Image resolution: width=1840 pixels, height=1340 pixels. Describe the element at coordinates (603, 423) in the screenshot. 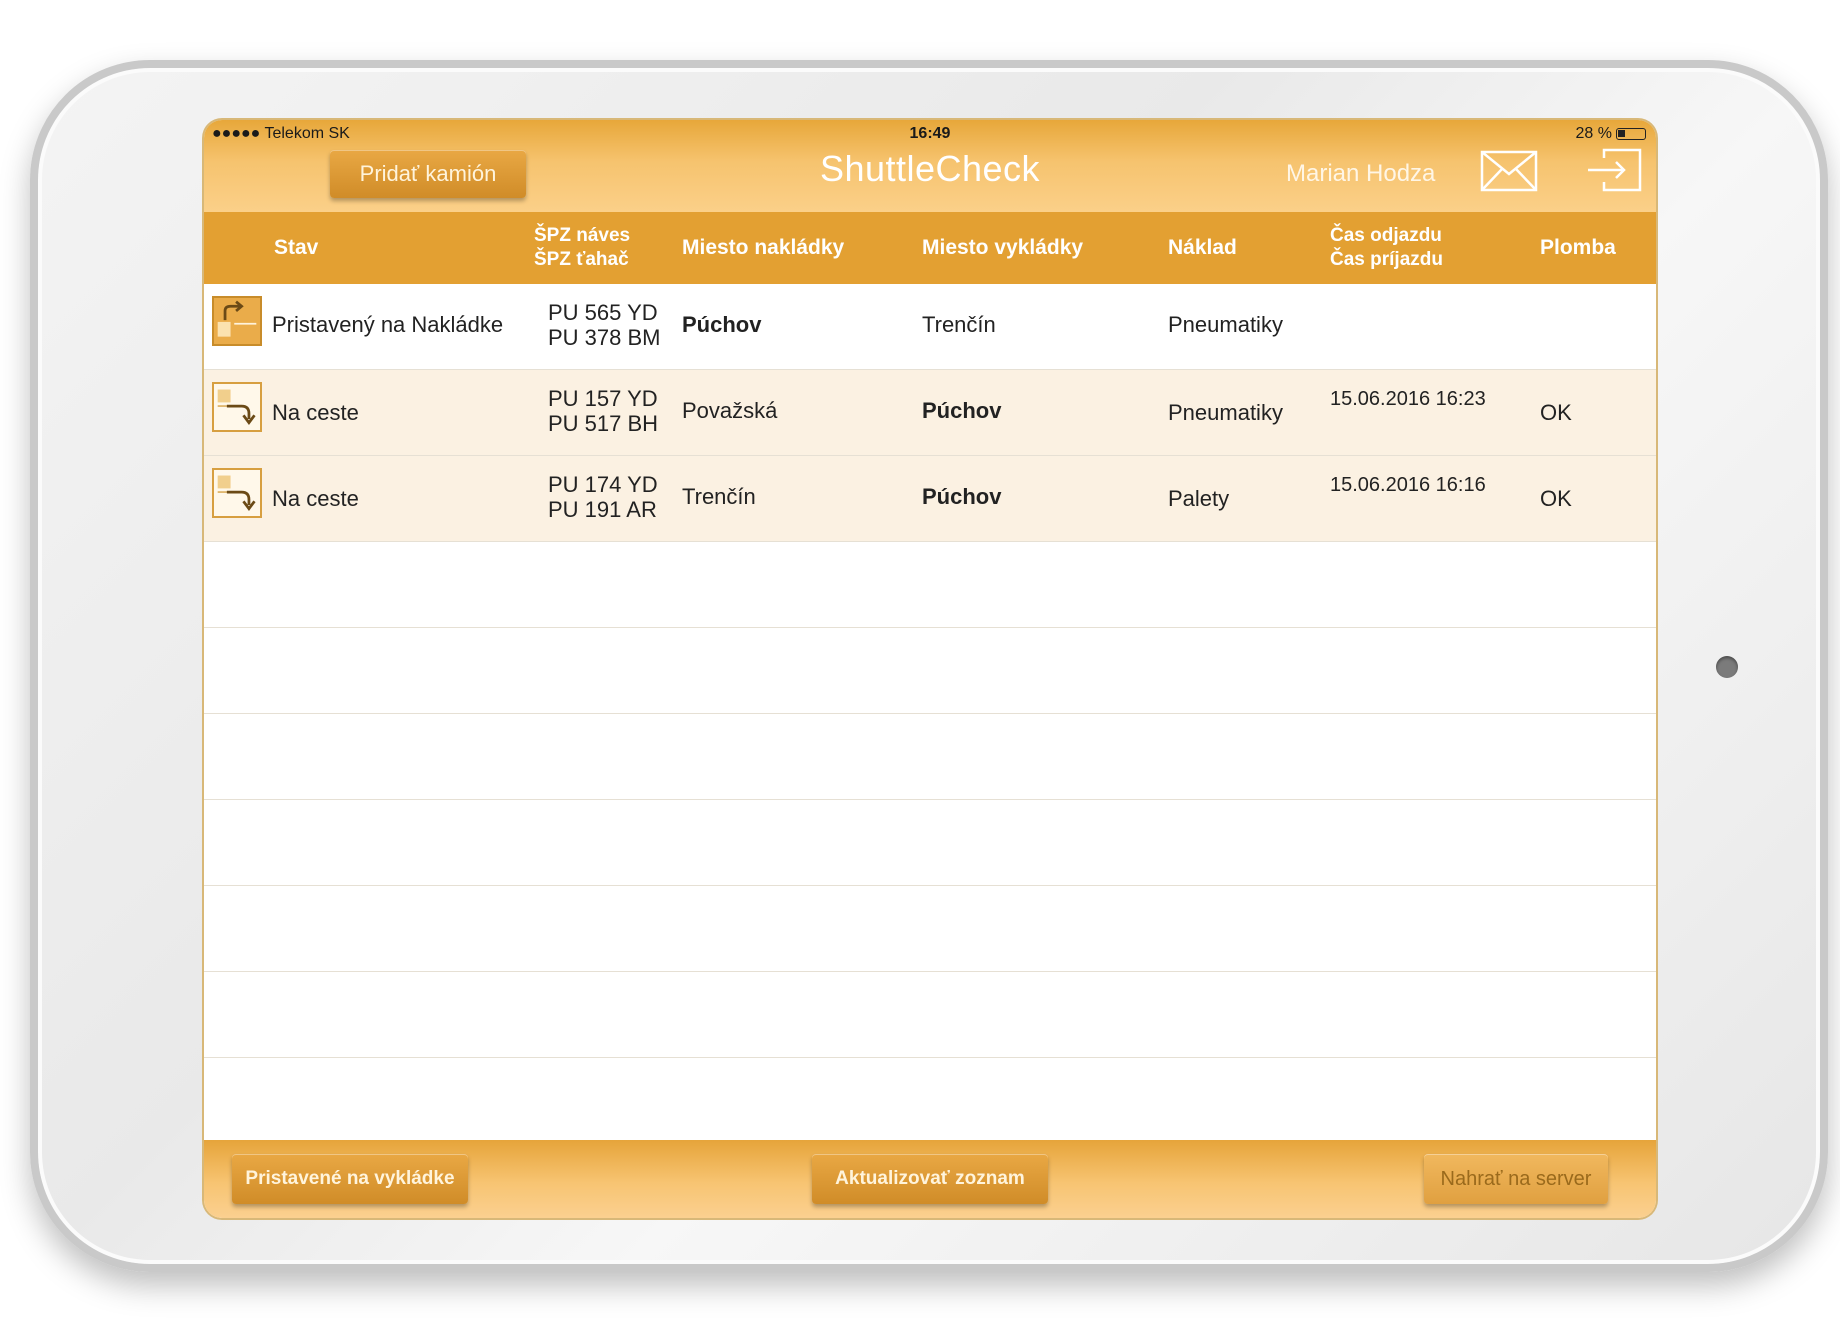

I see `cell-spz-tahac: PU 517 BH` at that location.